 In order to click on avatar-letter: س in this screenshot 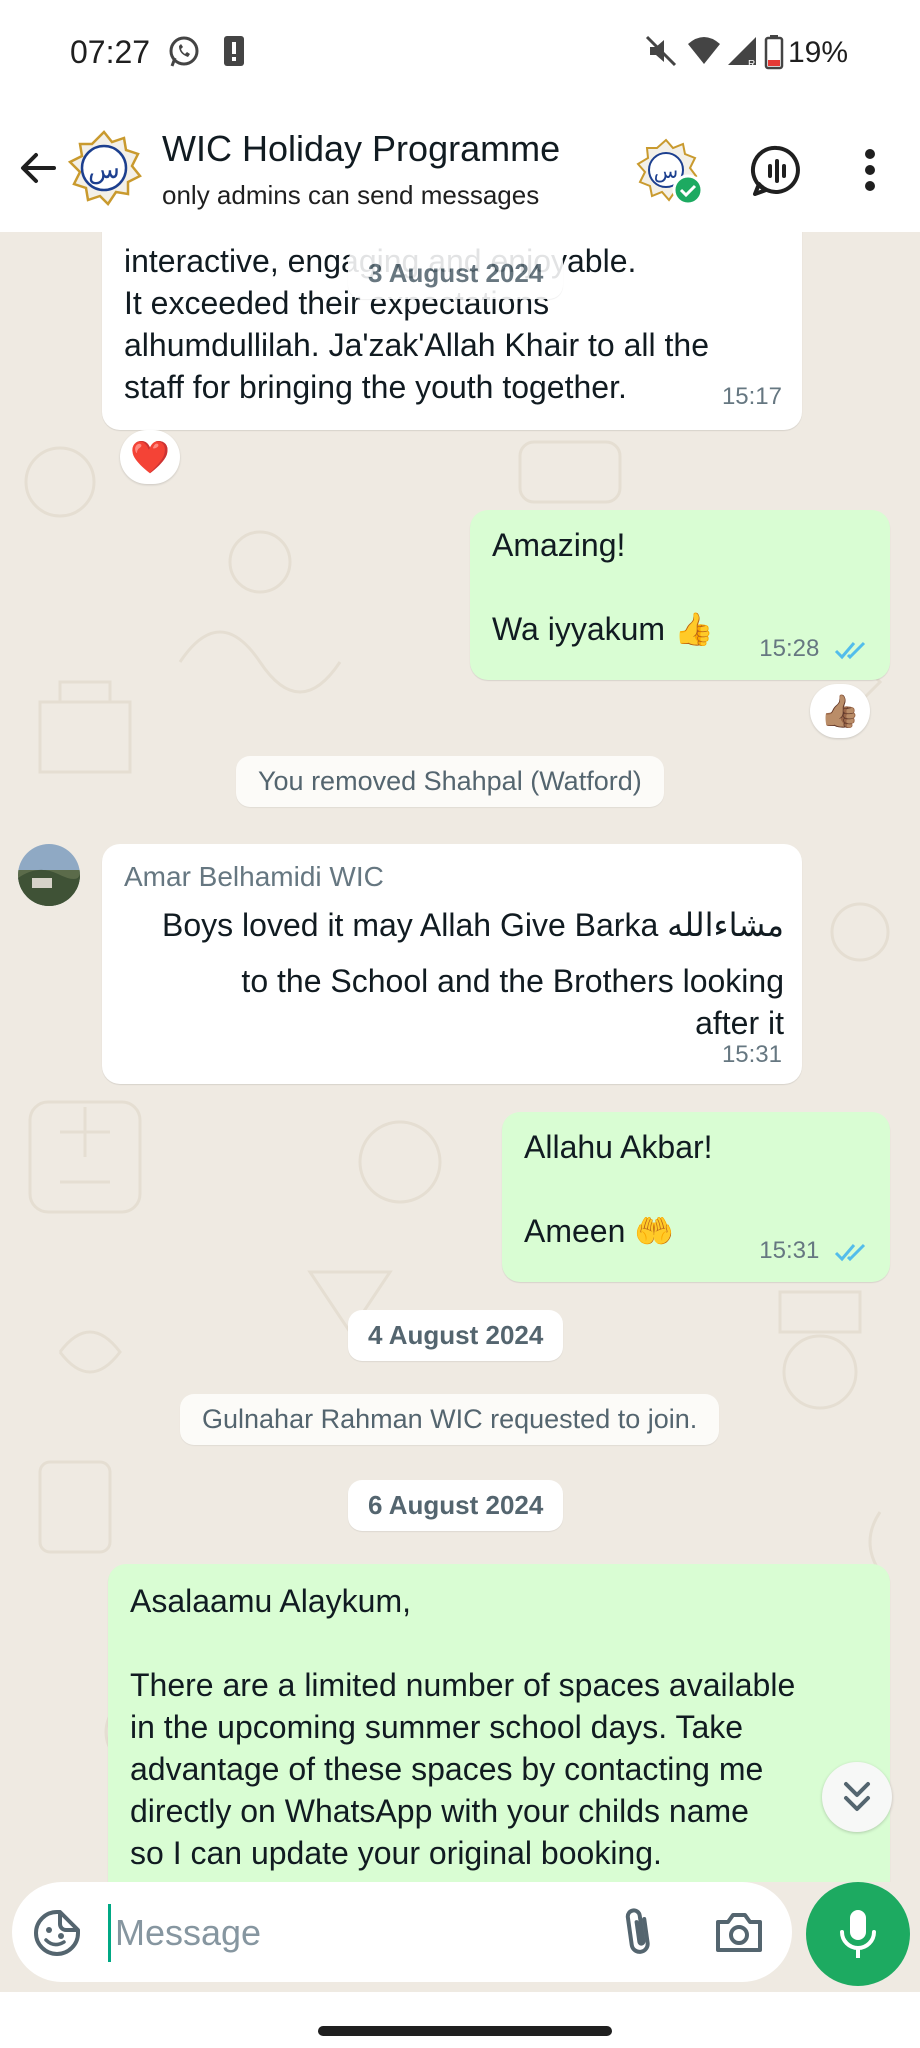, I will do `click(104, 170)`.